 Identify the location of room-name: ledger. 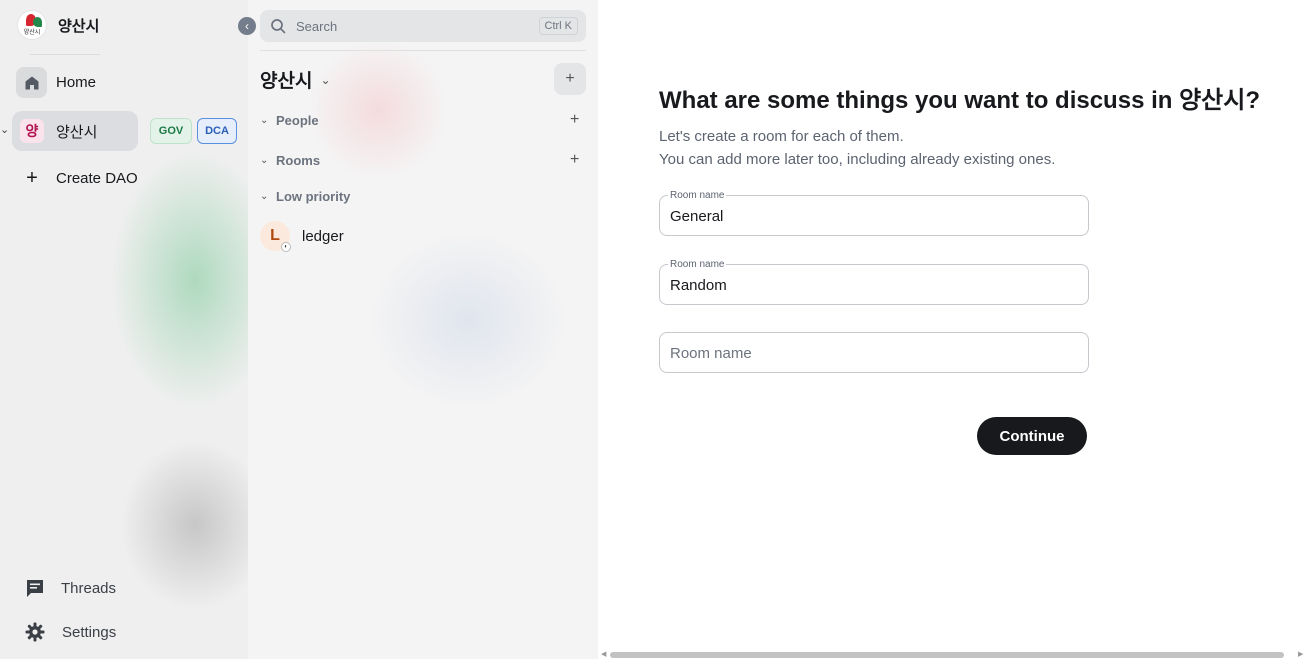
(323, 236).